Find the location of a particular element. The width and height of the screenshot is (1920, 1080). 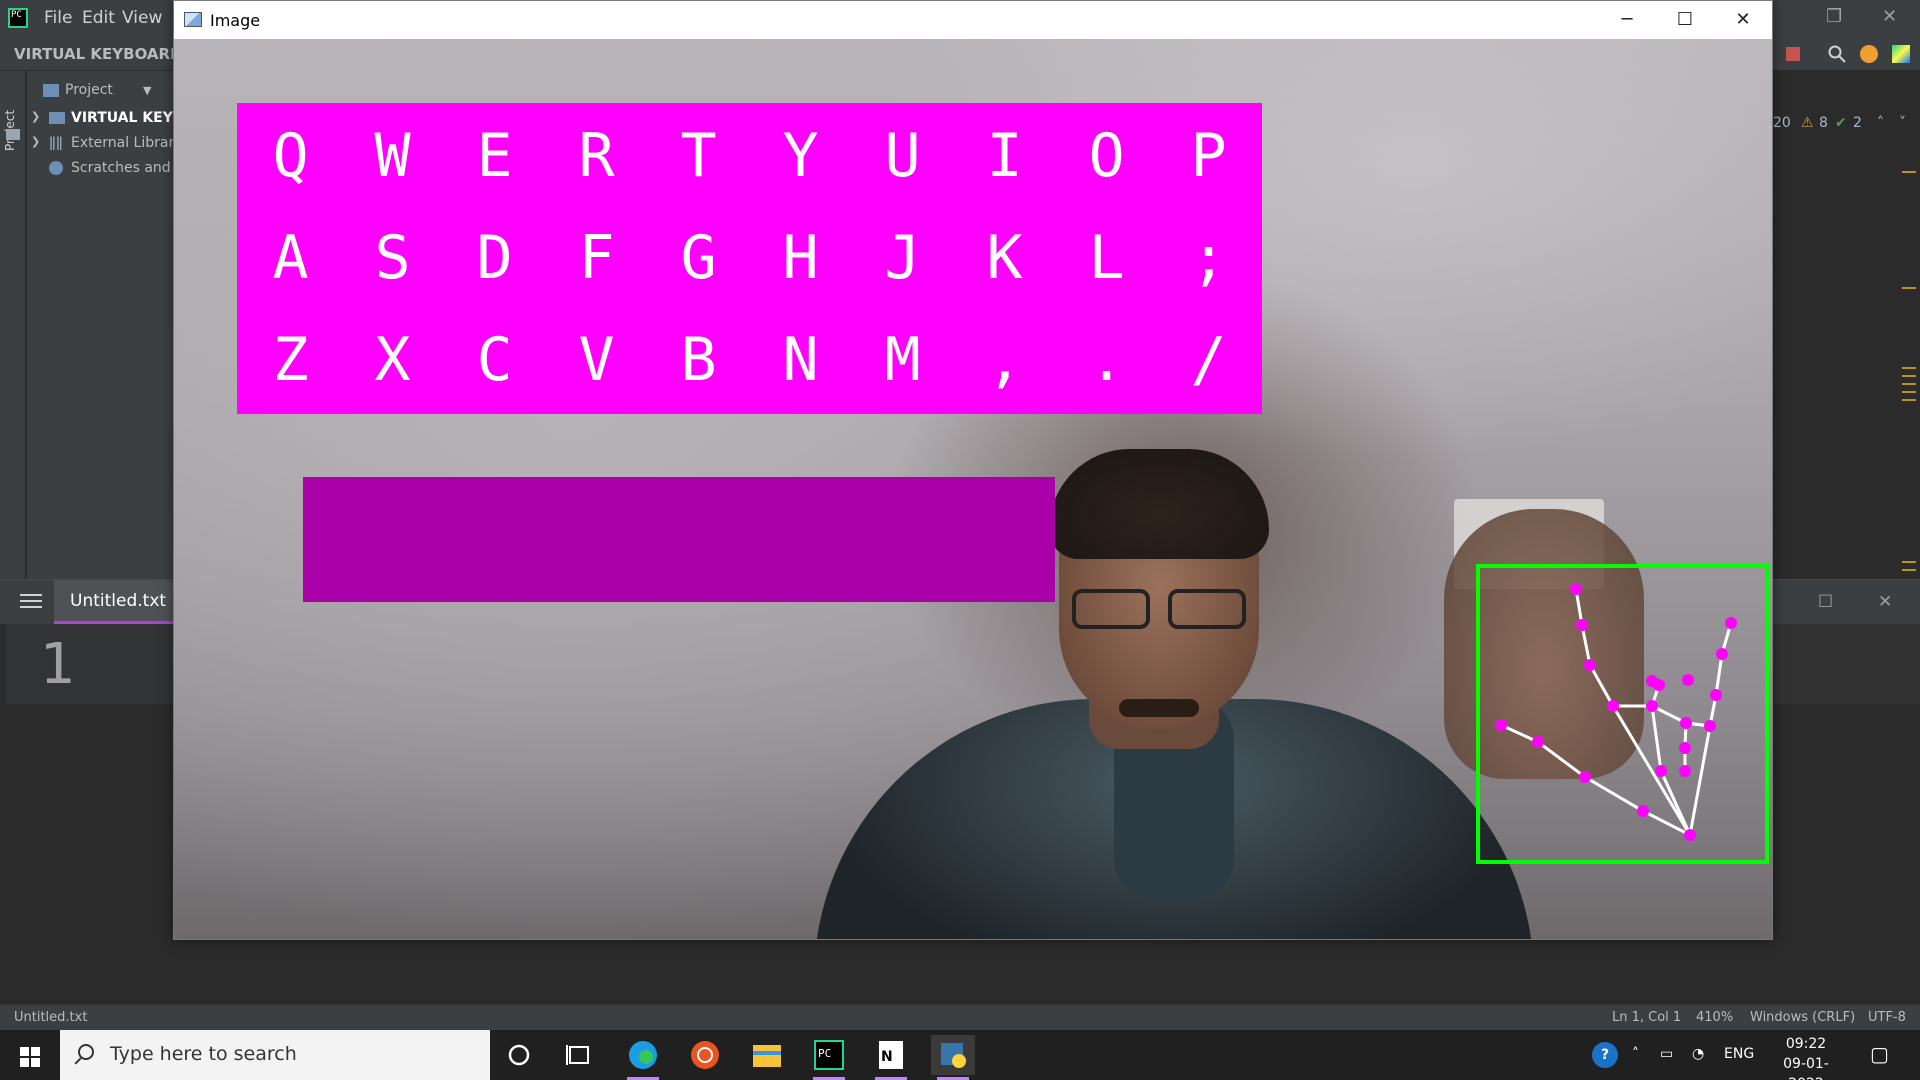

status-position: Ln 1, Col 1 is located at coordinates (1646, 1017).